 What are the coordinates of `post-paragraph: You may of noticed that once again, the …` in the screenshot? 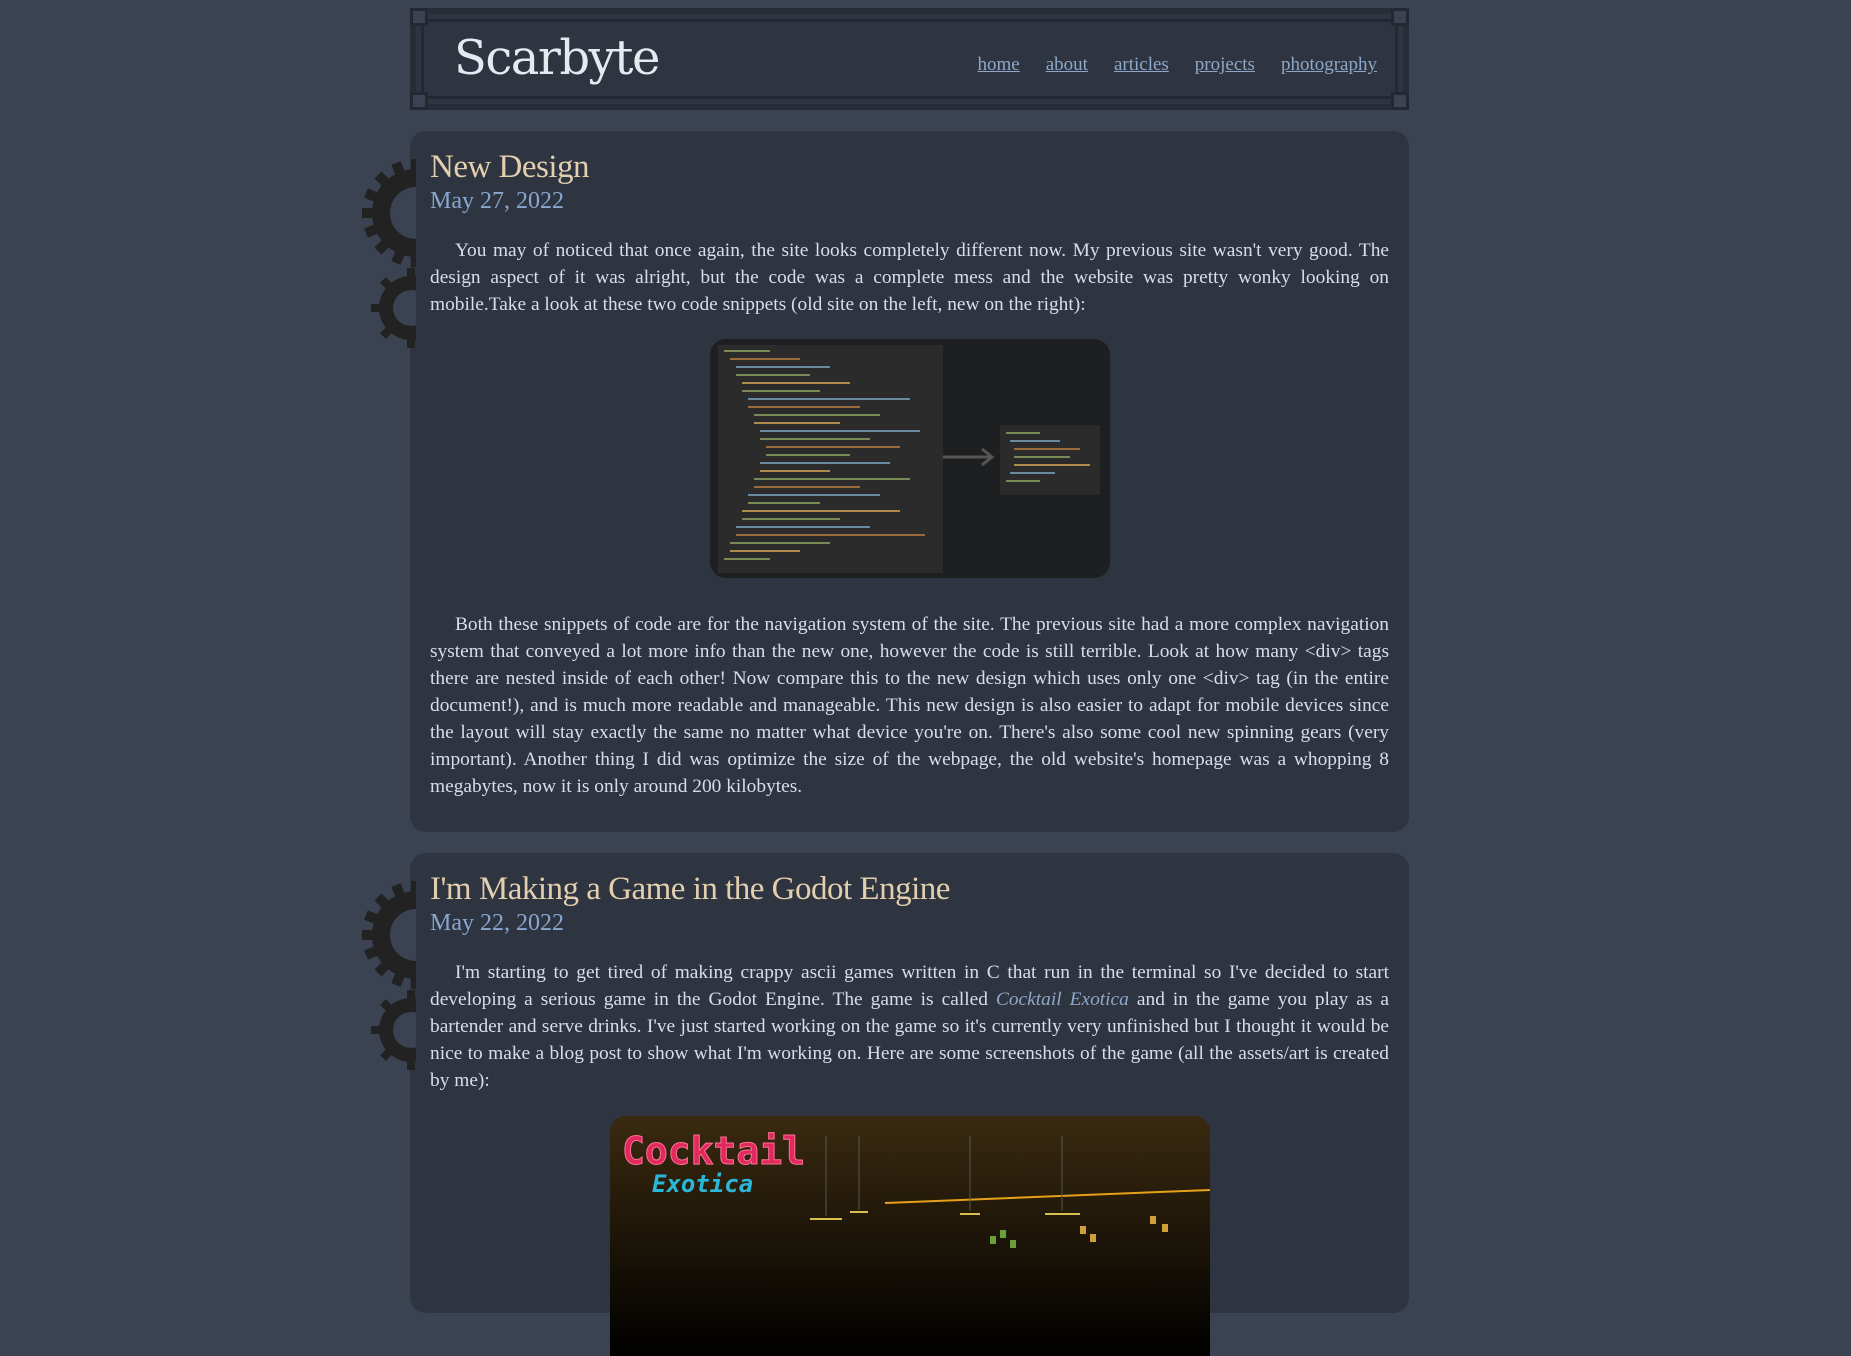 It's located at (909, 277).